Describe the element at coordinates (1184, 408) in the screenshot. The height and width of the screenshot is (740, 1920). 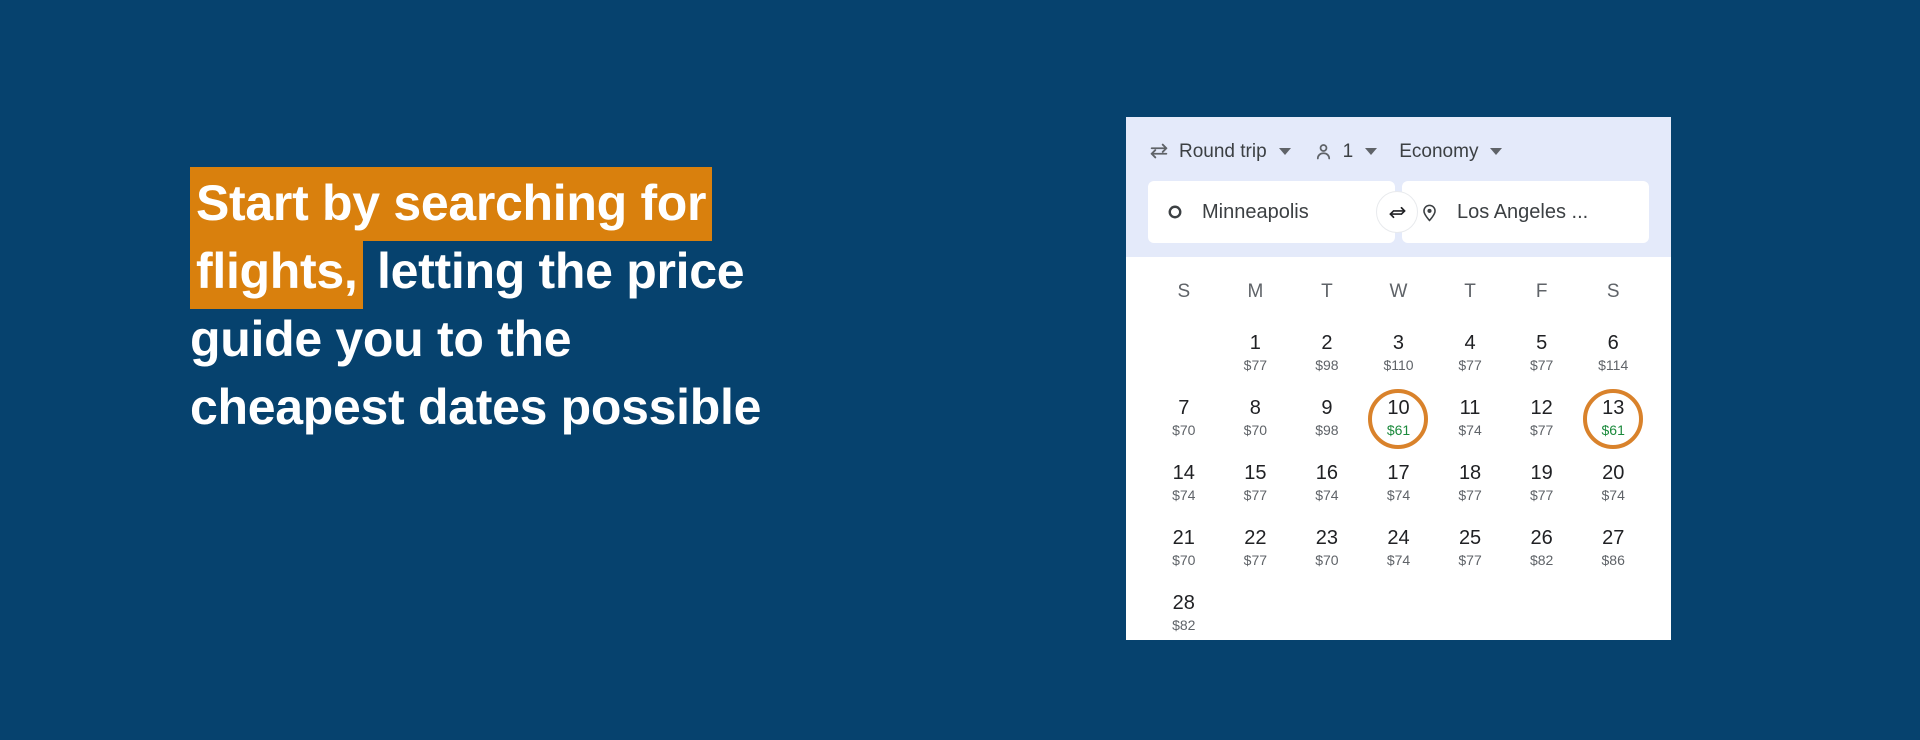
I see `date-number: 7` at that location.